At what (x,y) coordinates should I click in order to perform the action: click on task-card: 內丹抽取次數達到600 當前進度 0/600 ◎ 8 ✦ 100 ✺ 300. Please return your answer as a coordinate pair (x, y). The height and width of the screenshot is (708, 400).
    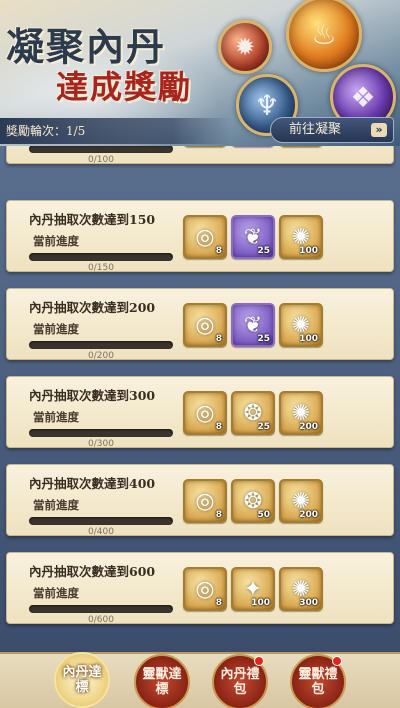
    Looking at the image, I should click on (200, 588).